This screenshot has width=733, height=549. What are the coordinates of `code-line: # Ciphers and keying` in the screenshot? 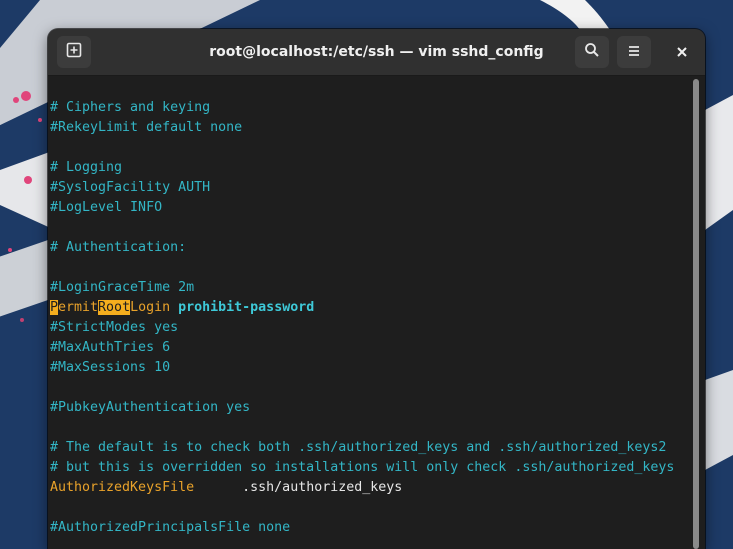 It's located at (130, 107).